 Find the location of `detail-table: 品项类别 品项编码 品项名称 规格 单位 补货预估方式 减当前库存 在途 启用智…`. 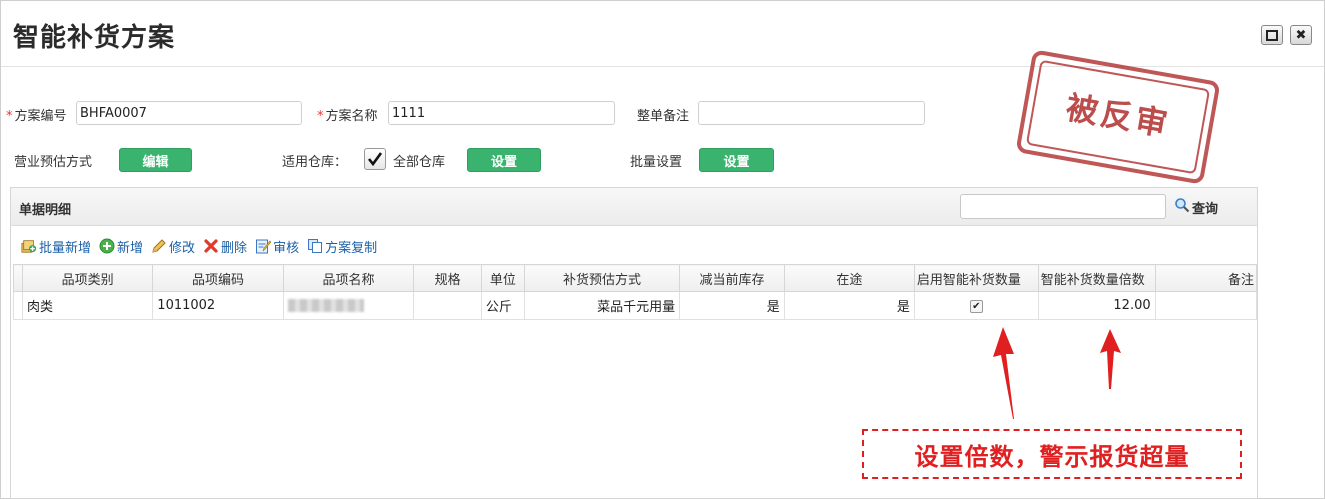

detail-table: 品项类别 品项编码 品项名称 规格 单位 补货预估方式 减当前库存 在途 启用智… is located at coordinates (635, 292).